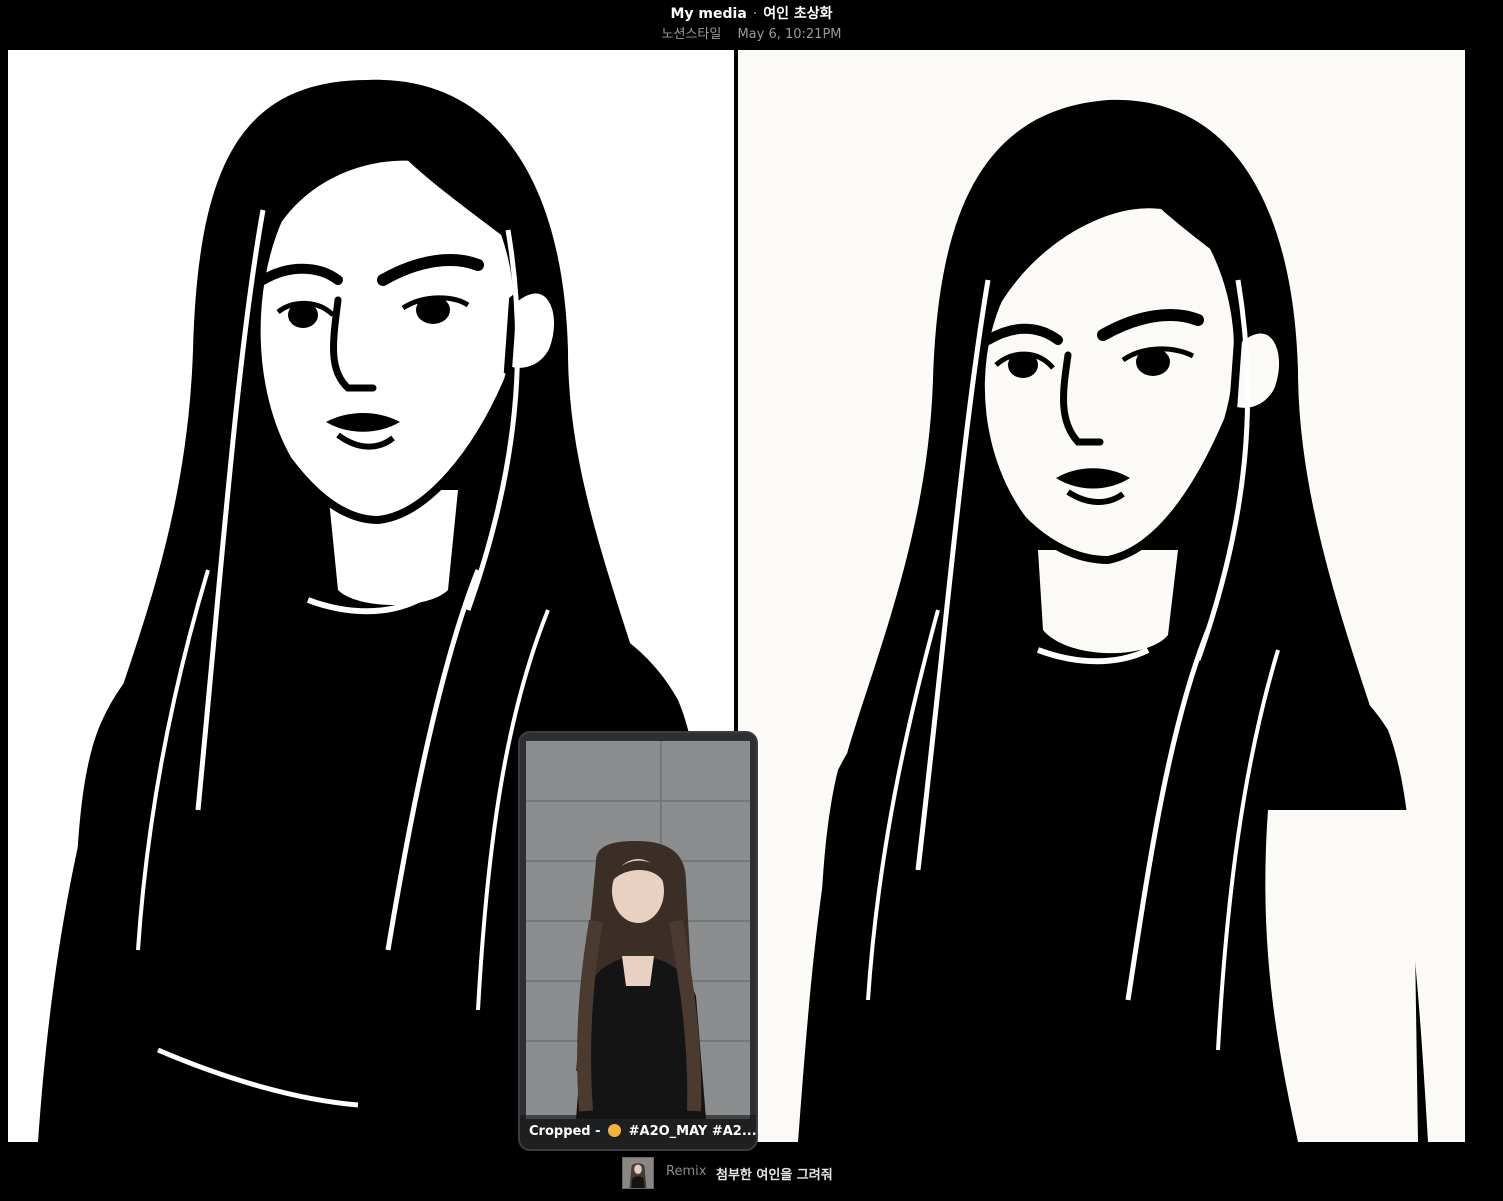  What do you see at coordinates (774, 1175) in the screenshot?
I see `prompt-text: 첨부한 여인을 그려줘` at bounding box center [774, 1175].